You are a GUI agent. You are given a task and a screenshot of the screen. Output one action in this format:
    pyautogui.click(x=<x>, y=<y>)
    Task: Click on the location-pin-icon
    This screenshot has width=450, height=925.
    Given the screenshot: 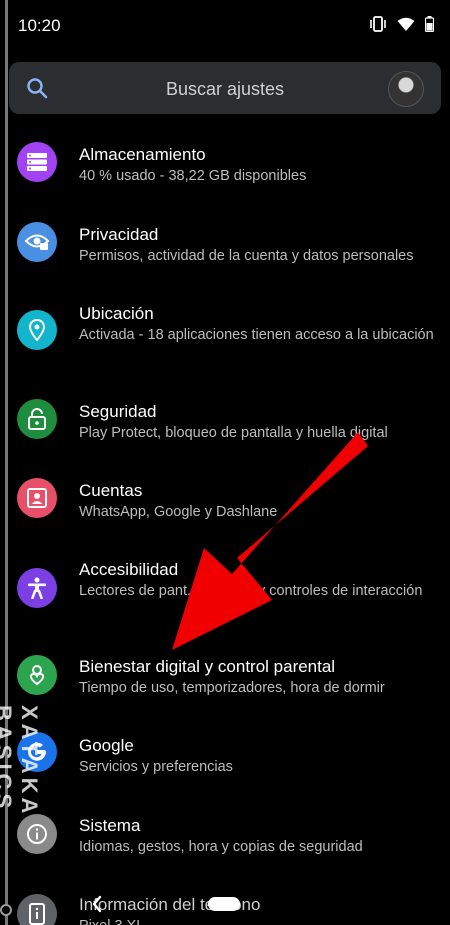 What is the action you would take?
    pyautogui.click(x=37, y=330)
    